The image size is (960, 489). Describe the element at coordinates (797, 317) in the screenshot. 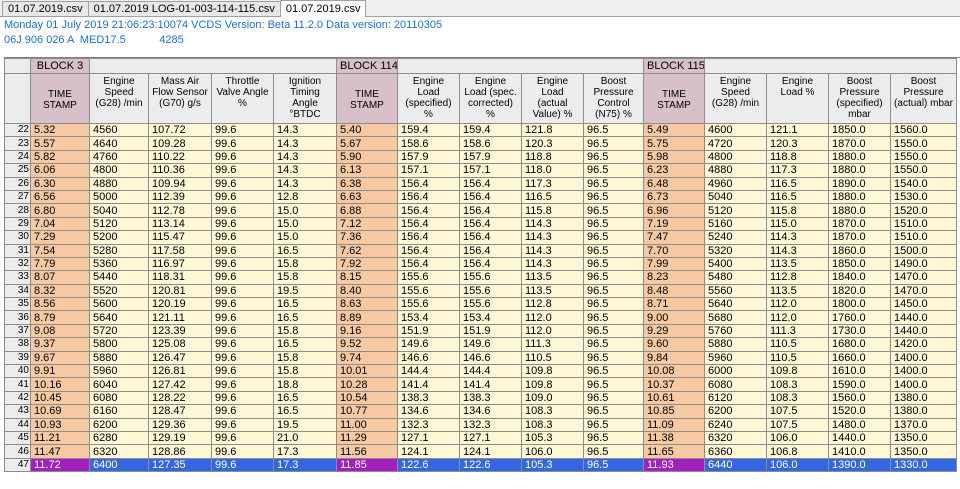

I see `data-cell: 112.0` at that location.